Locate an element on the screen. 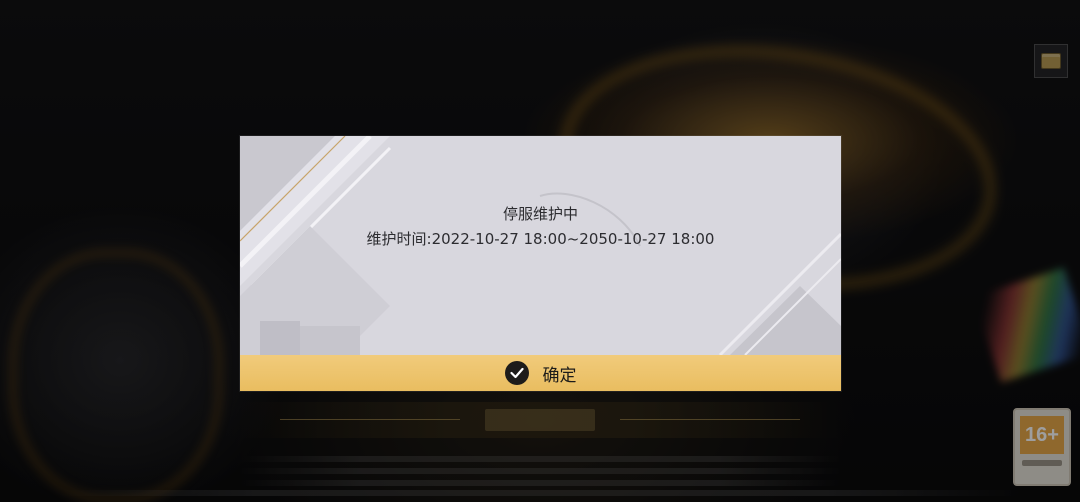  confirm-label: 确定 is located at coordinates (559, 375).